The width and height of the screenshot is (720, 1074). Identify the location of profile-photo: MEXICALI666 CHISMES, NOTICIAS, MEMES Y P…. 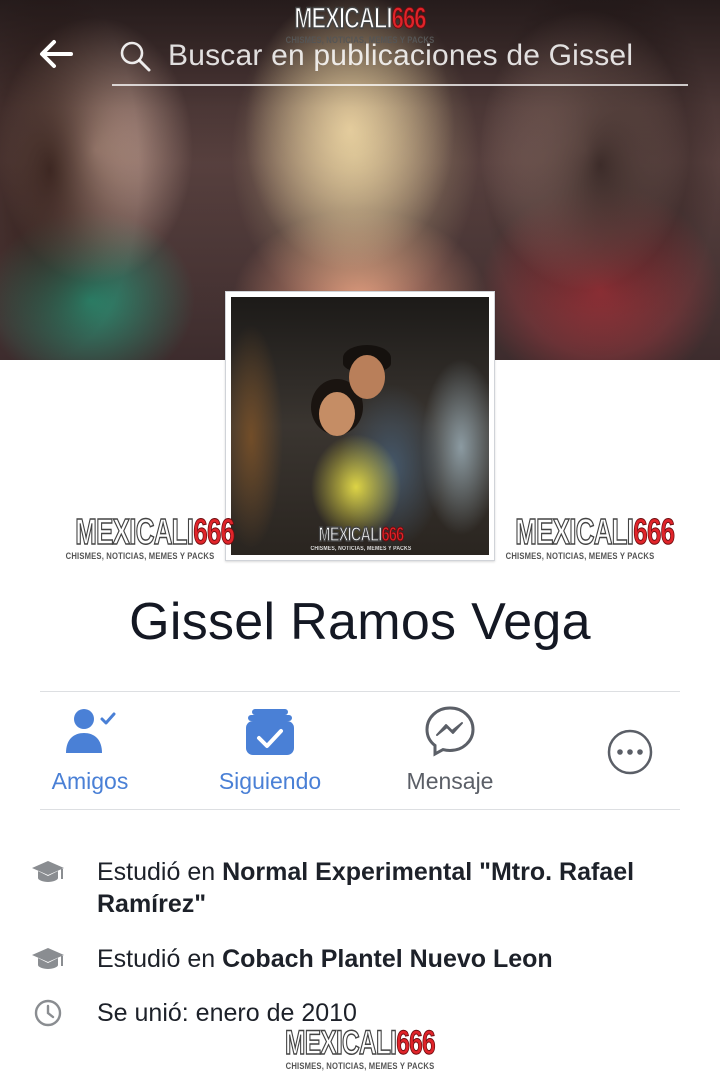
(360, 426).